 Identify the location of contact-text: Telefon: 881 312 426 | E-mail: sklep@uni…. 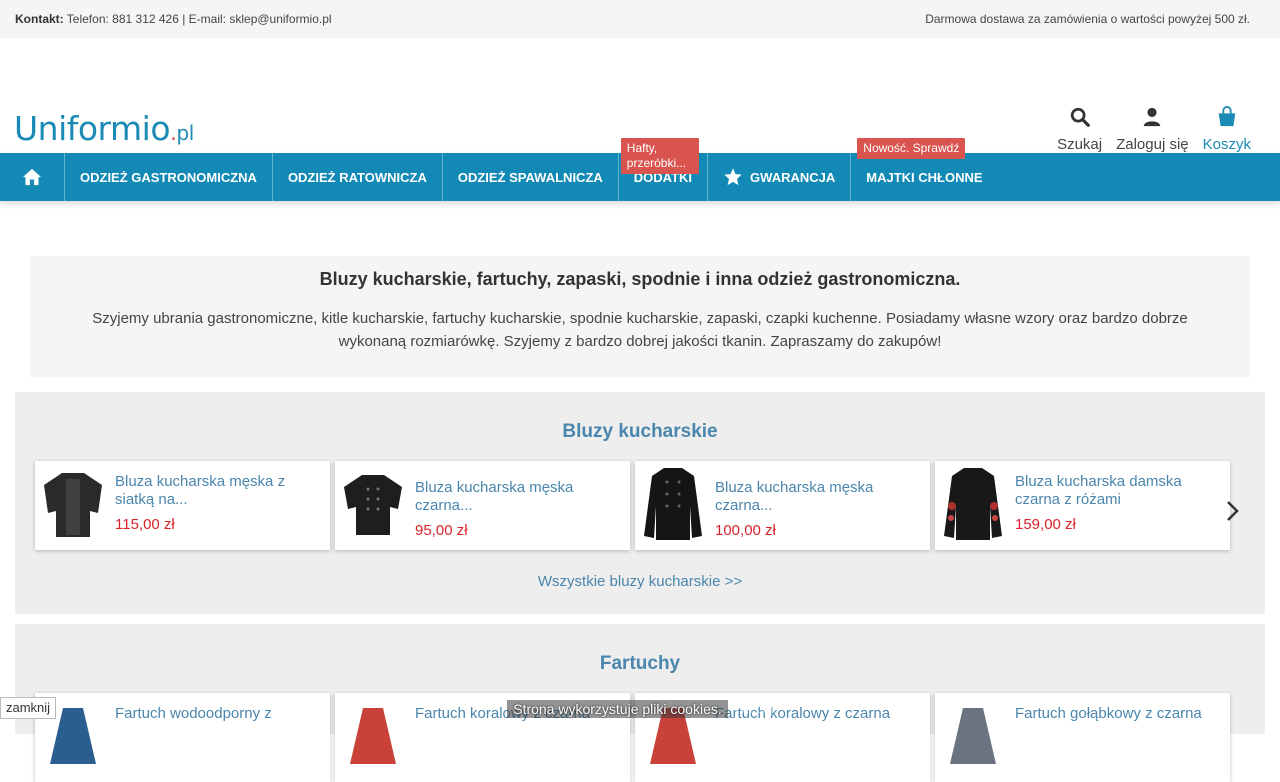
(199, 19).